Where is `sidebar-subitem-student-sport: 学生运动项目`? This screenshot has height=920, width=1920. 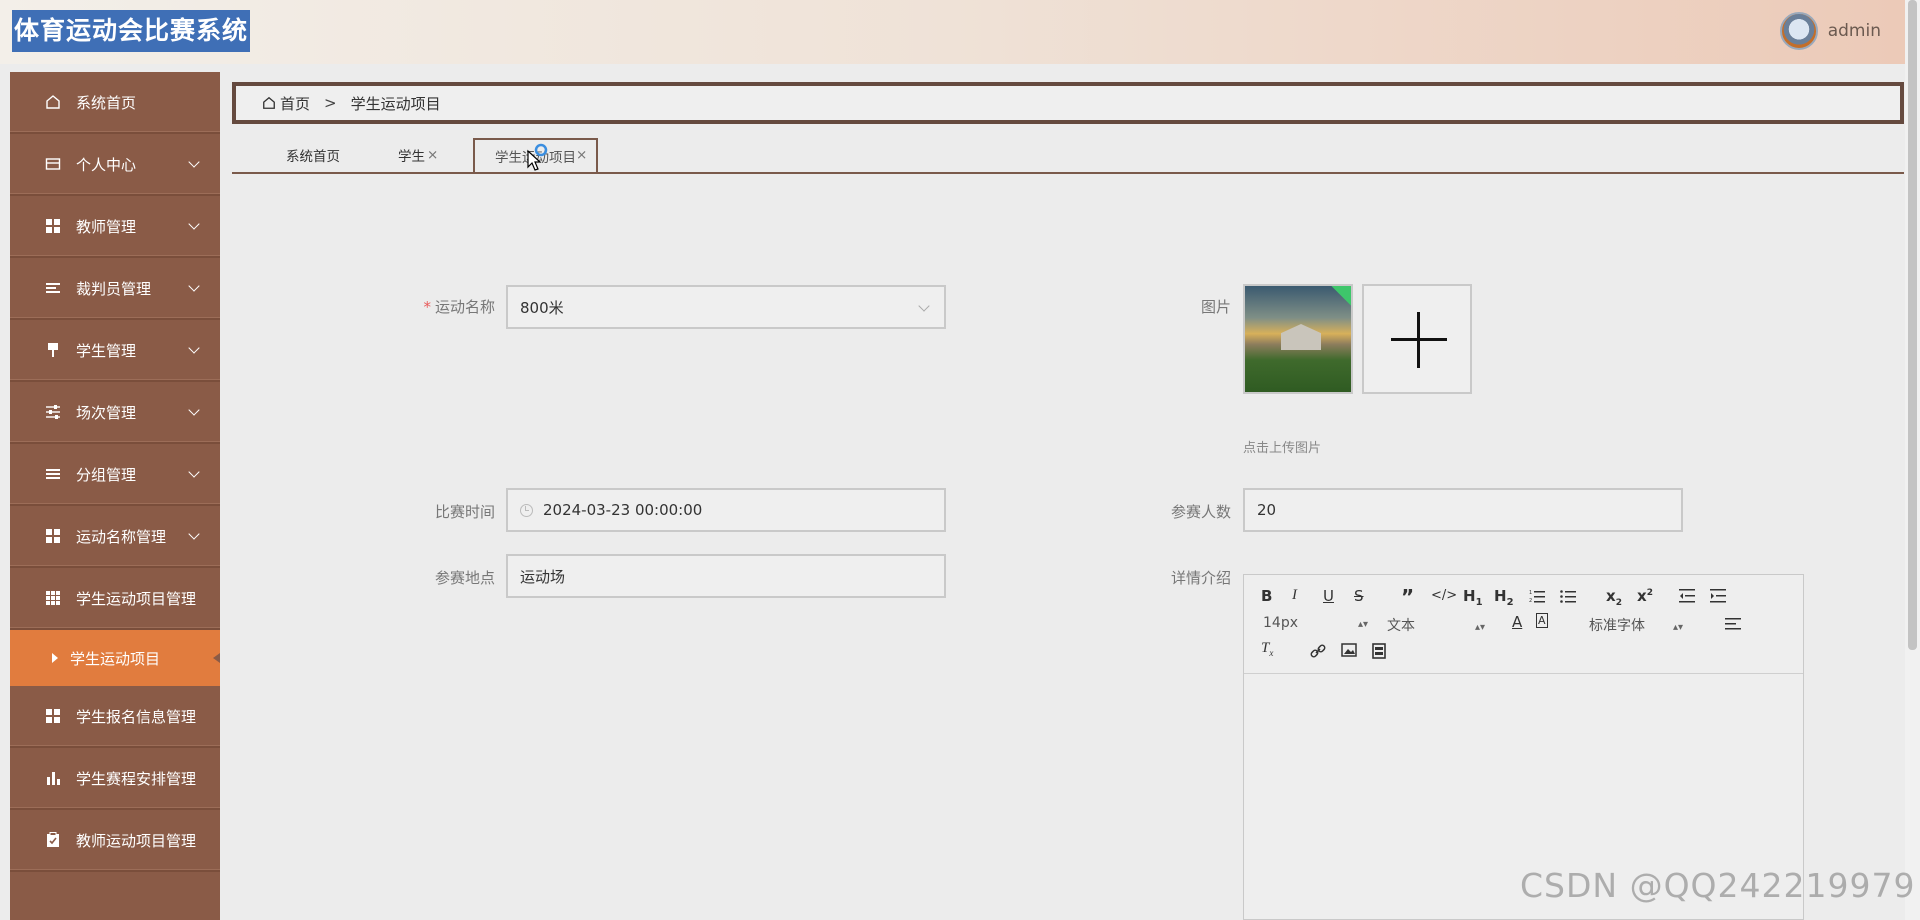 sidebar-subitem-student-sport: 学生运动项目 is located at coordinates (115, 658).